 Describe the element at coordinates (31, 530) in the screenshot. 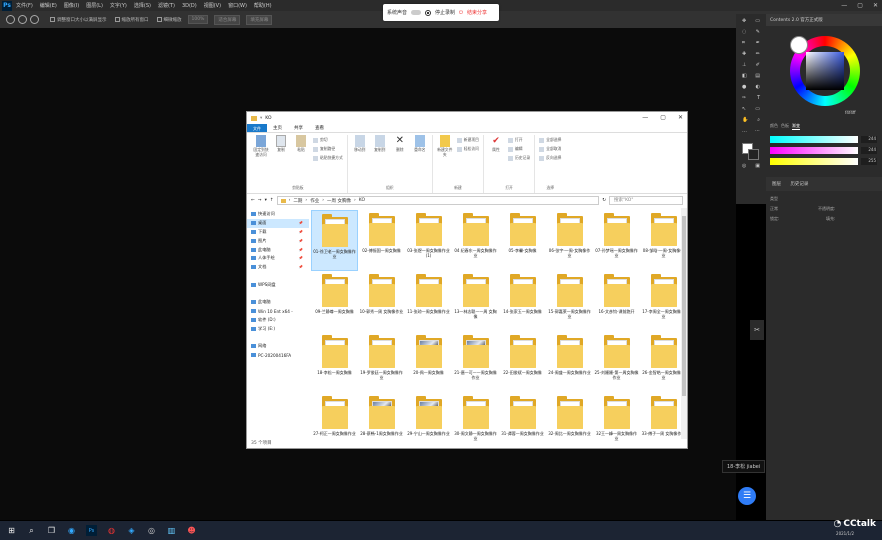

I see `search-icon: ⌕` at that location.